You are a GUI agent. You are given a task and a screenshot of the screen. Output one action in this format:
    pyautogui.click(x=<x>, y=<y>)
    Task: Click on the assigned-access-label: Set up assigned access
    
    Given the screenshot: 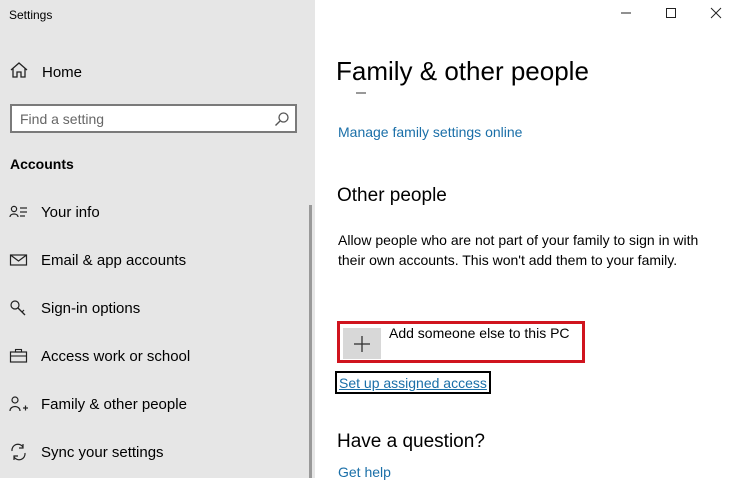 What is the action you would take?
    pyautogui.click(x=413, y=382)
    